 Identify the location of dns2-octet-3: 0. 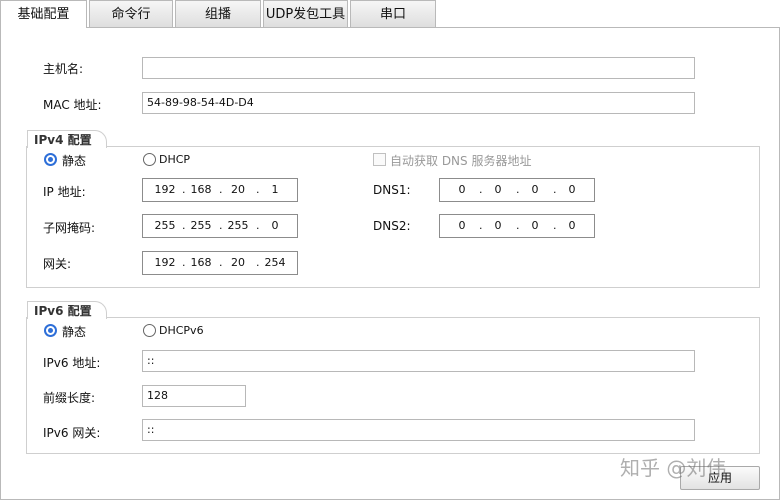
(535, 225).